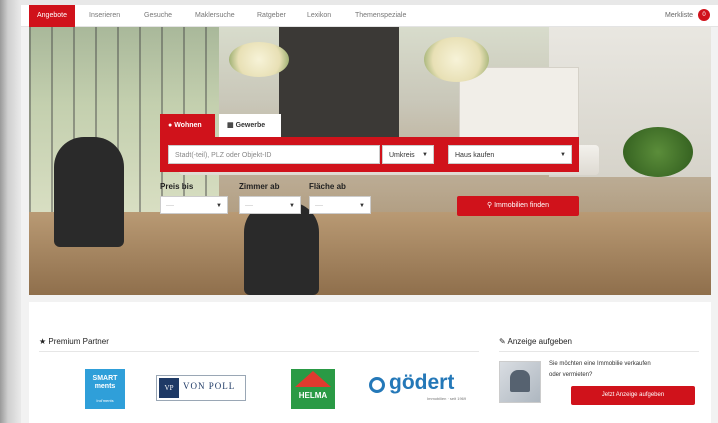 This screenshot has height=423, width=718. What do you see at coordinates (158, 16) in the screenshot?
I see `nav-item-gesuche: Gesuche` at bounding box center [158, 16].